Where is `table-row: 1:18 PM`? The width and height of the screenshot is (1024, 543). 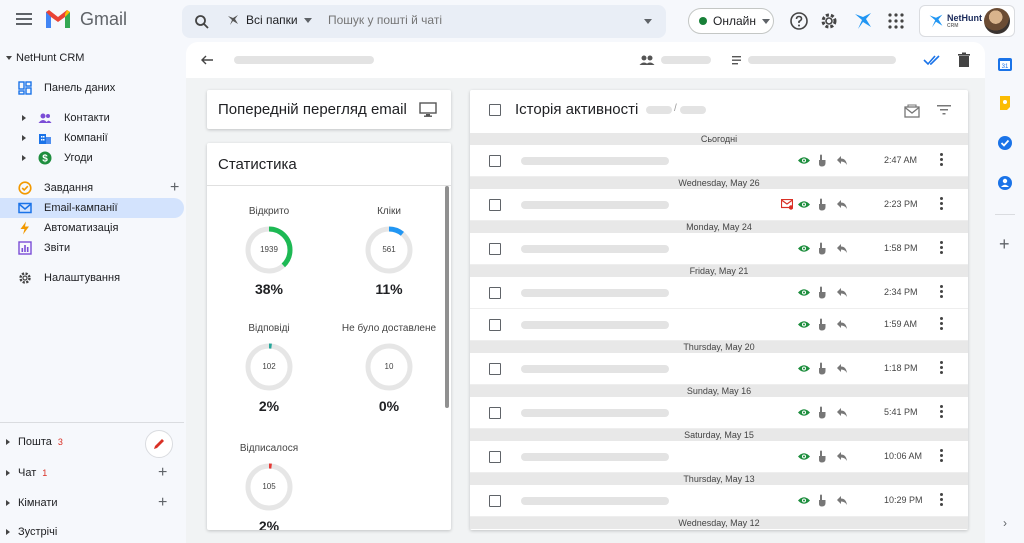 table-row: 1:18 PM is located at coordinates (719, 369).